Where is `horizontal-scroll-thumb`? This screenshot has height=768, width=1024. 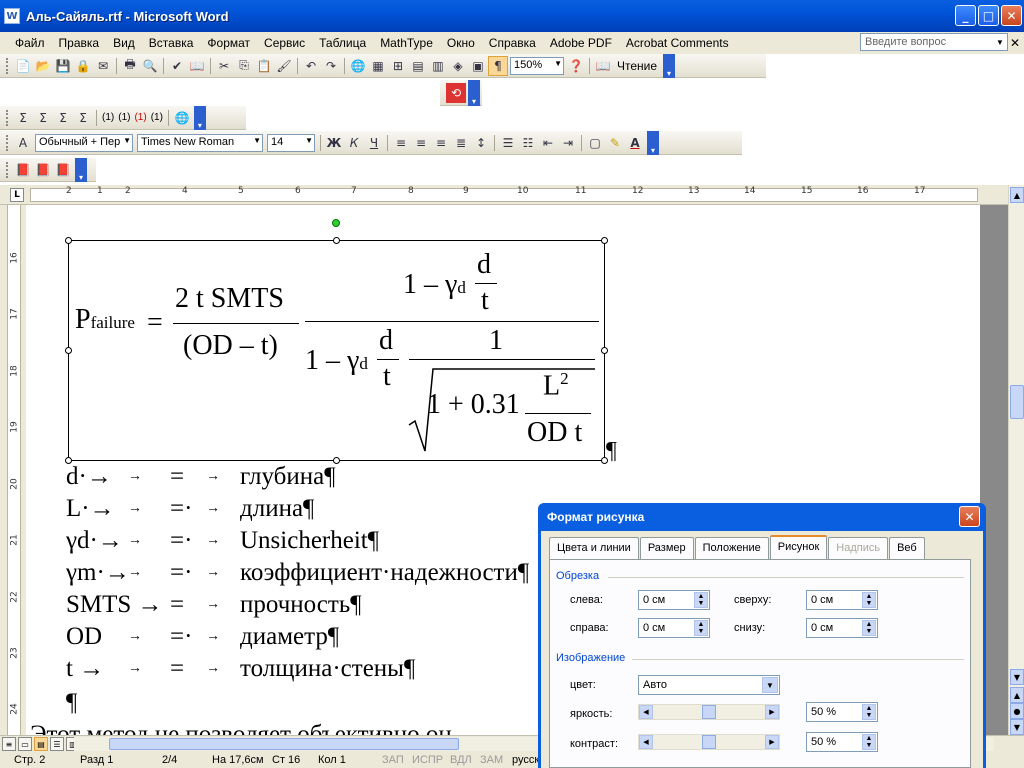 horizontal-scroll-thumb is located at coordinates (284, 744).